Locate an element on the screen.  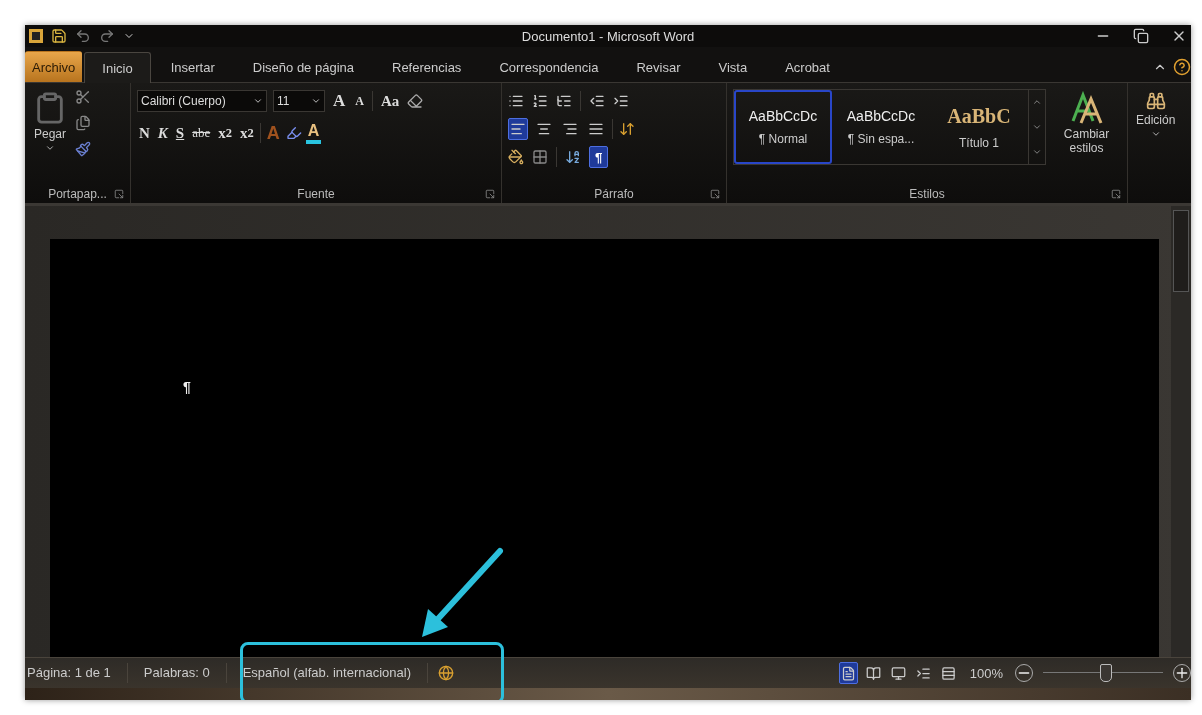
ribbon-tab: Referencias is located at coordinates (427, 66).